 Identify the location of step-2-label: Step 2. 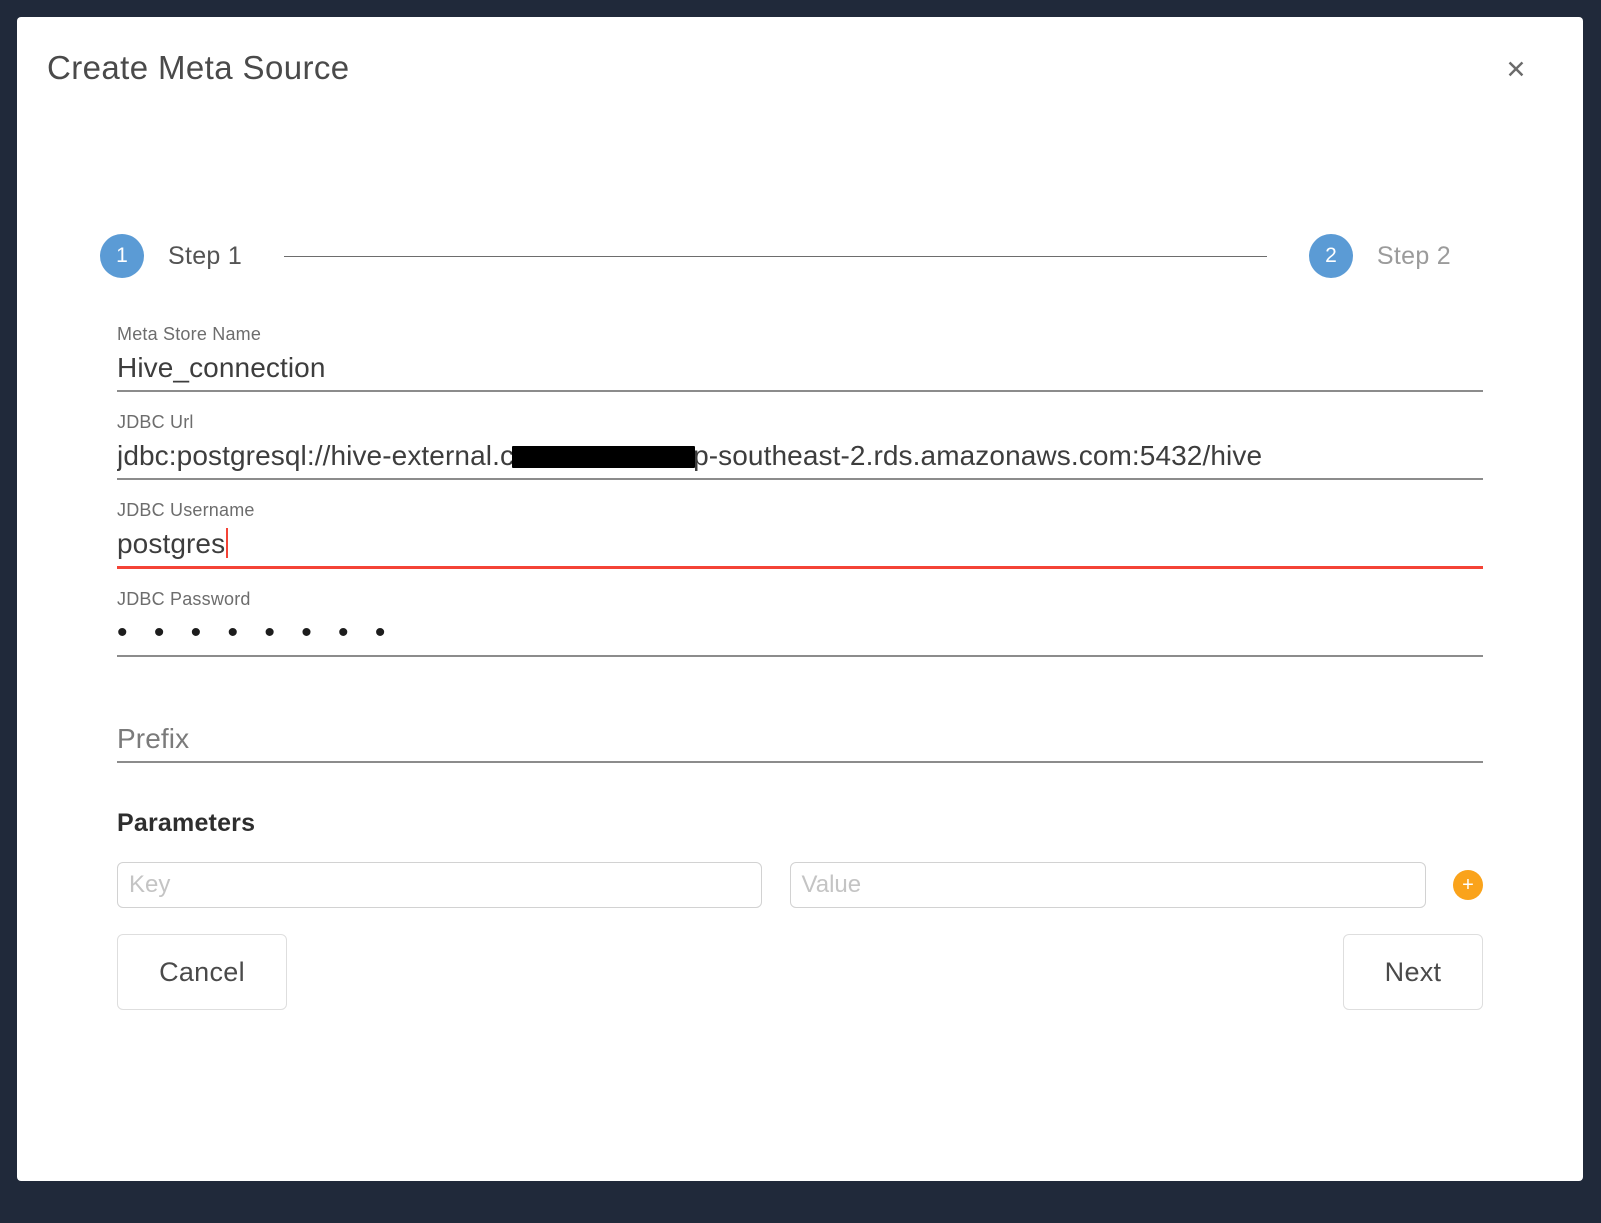
(1413, 255).